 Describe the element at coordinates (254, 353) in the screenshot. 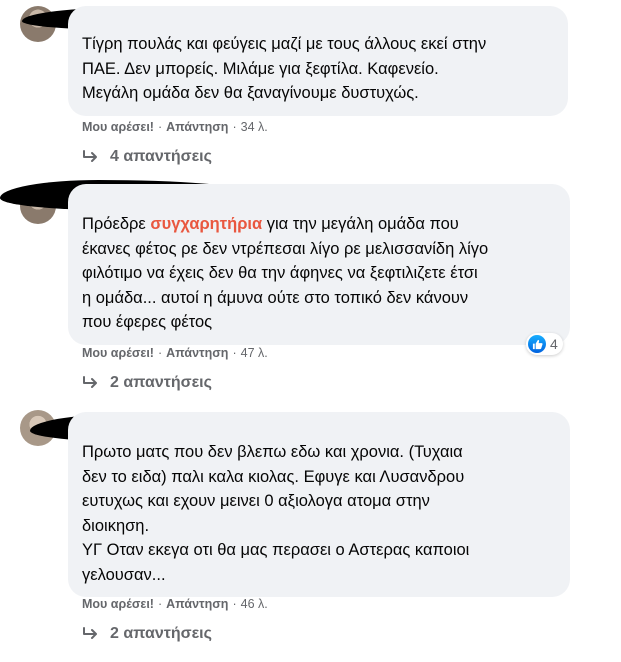

I see `timestamp: 47 λ.` at that location.